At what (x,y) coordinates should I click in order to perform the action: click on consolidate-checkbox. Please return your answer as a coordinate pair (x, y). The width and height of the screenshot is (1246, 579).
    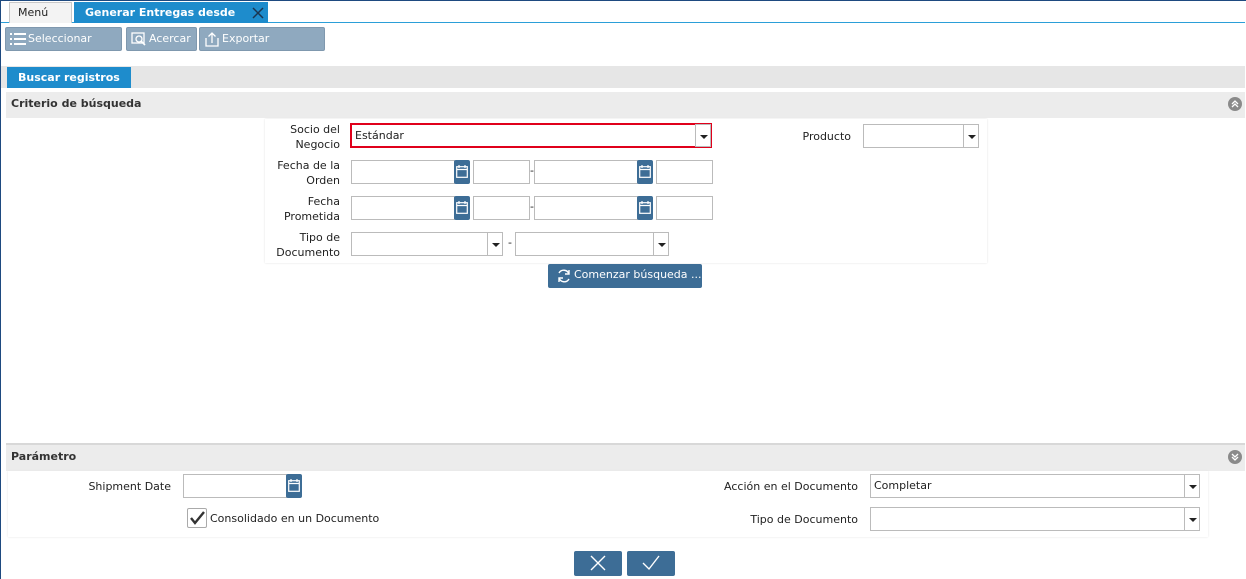
    Looking at the image, I should click on (197, 518).